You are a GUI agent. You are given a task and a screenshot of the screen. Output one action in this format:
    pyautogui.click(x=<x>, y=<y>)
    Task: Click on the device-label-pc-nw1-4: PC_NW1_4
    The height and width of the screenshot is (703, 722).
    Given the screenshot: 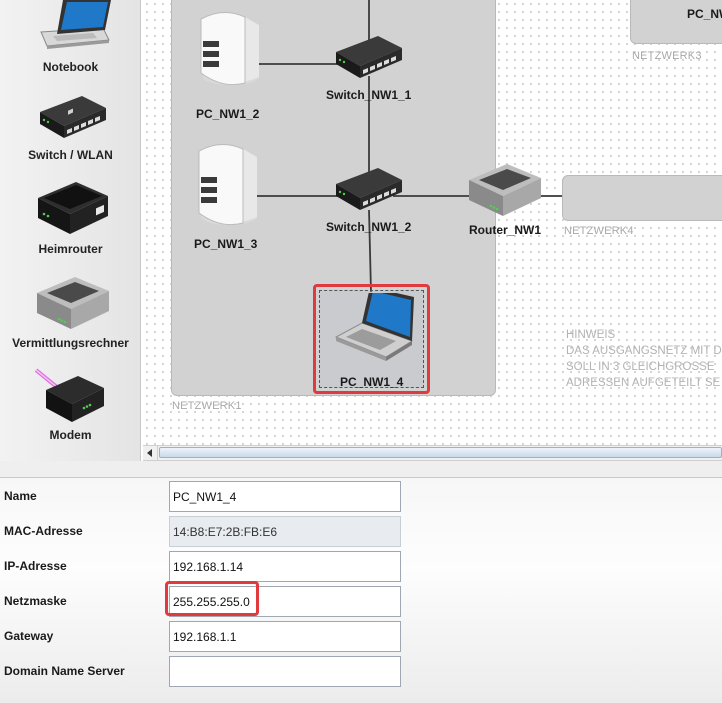 What is the action you would take?
    pyautogui.click(x=372, y=382)
    